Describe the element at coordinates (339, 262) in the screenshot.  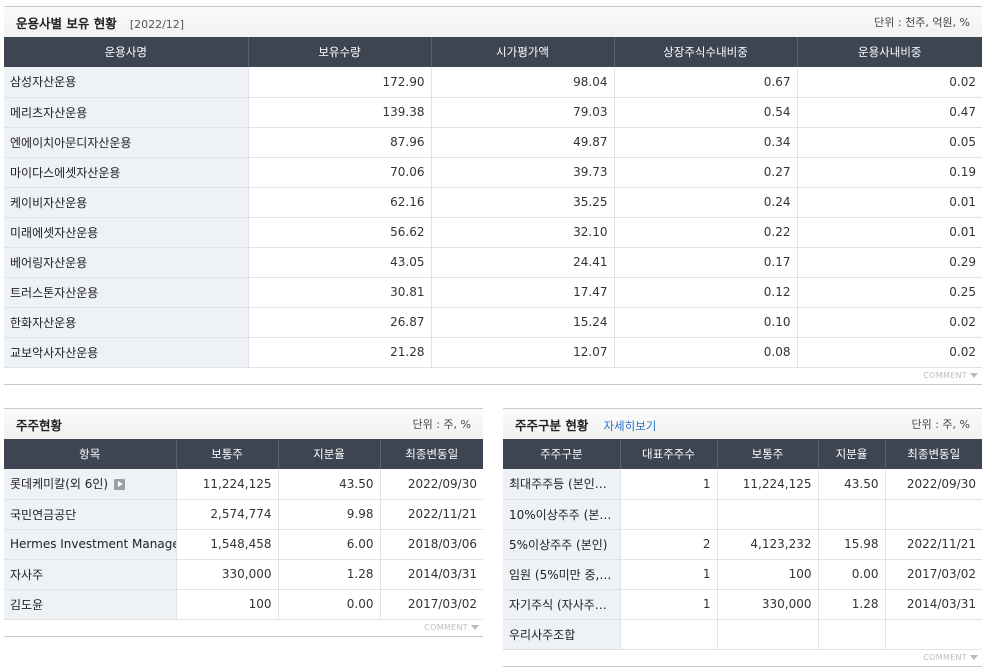
I see `cell-value: 43.05` at that location.